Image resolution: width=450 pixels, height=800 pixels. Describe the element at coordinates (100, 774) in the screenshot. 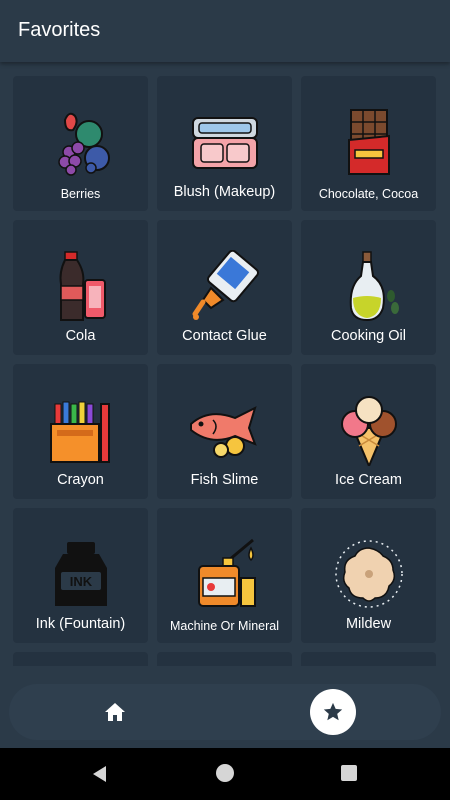

I see `back-icon` at that location.